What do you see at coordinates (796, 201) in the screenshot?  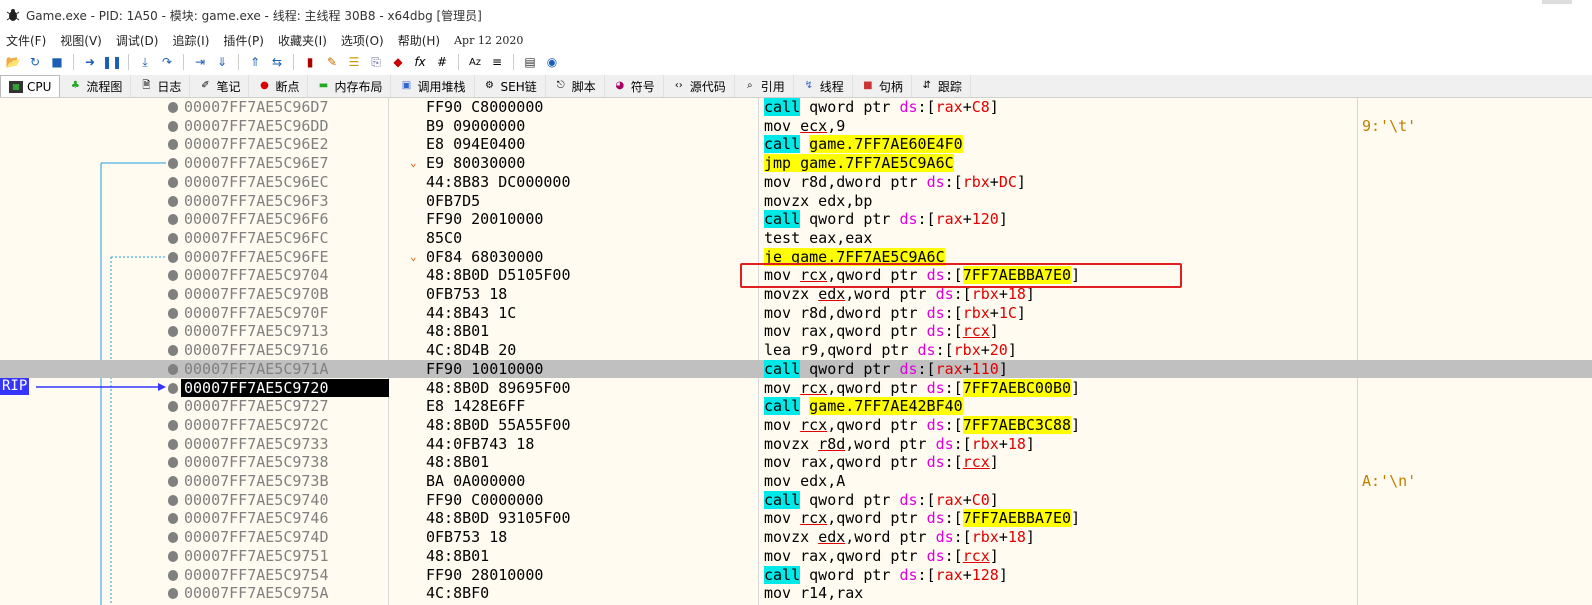 I see `disasm-row: 00007FF7AE5C96F3 0FB7D5 movzx edx,bp` at bounding box center [796, 201].